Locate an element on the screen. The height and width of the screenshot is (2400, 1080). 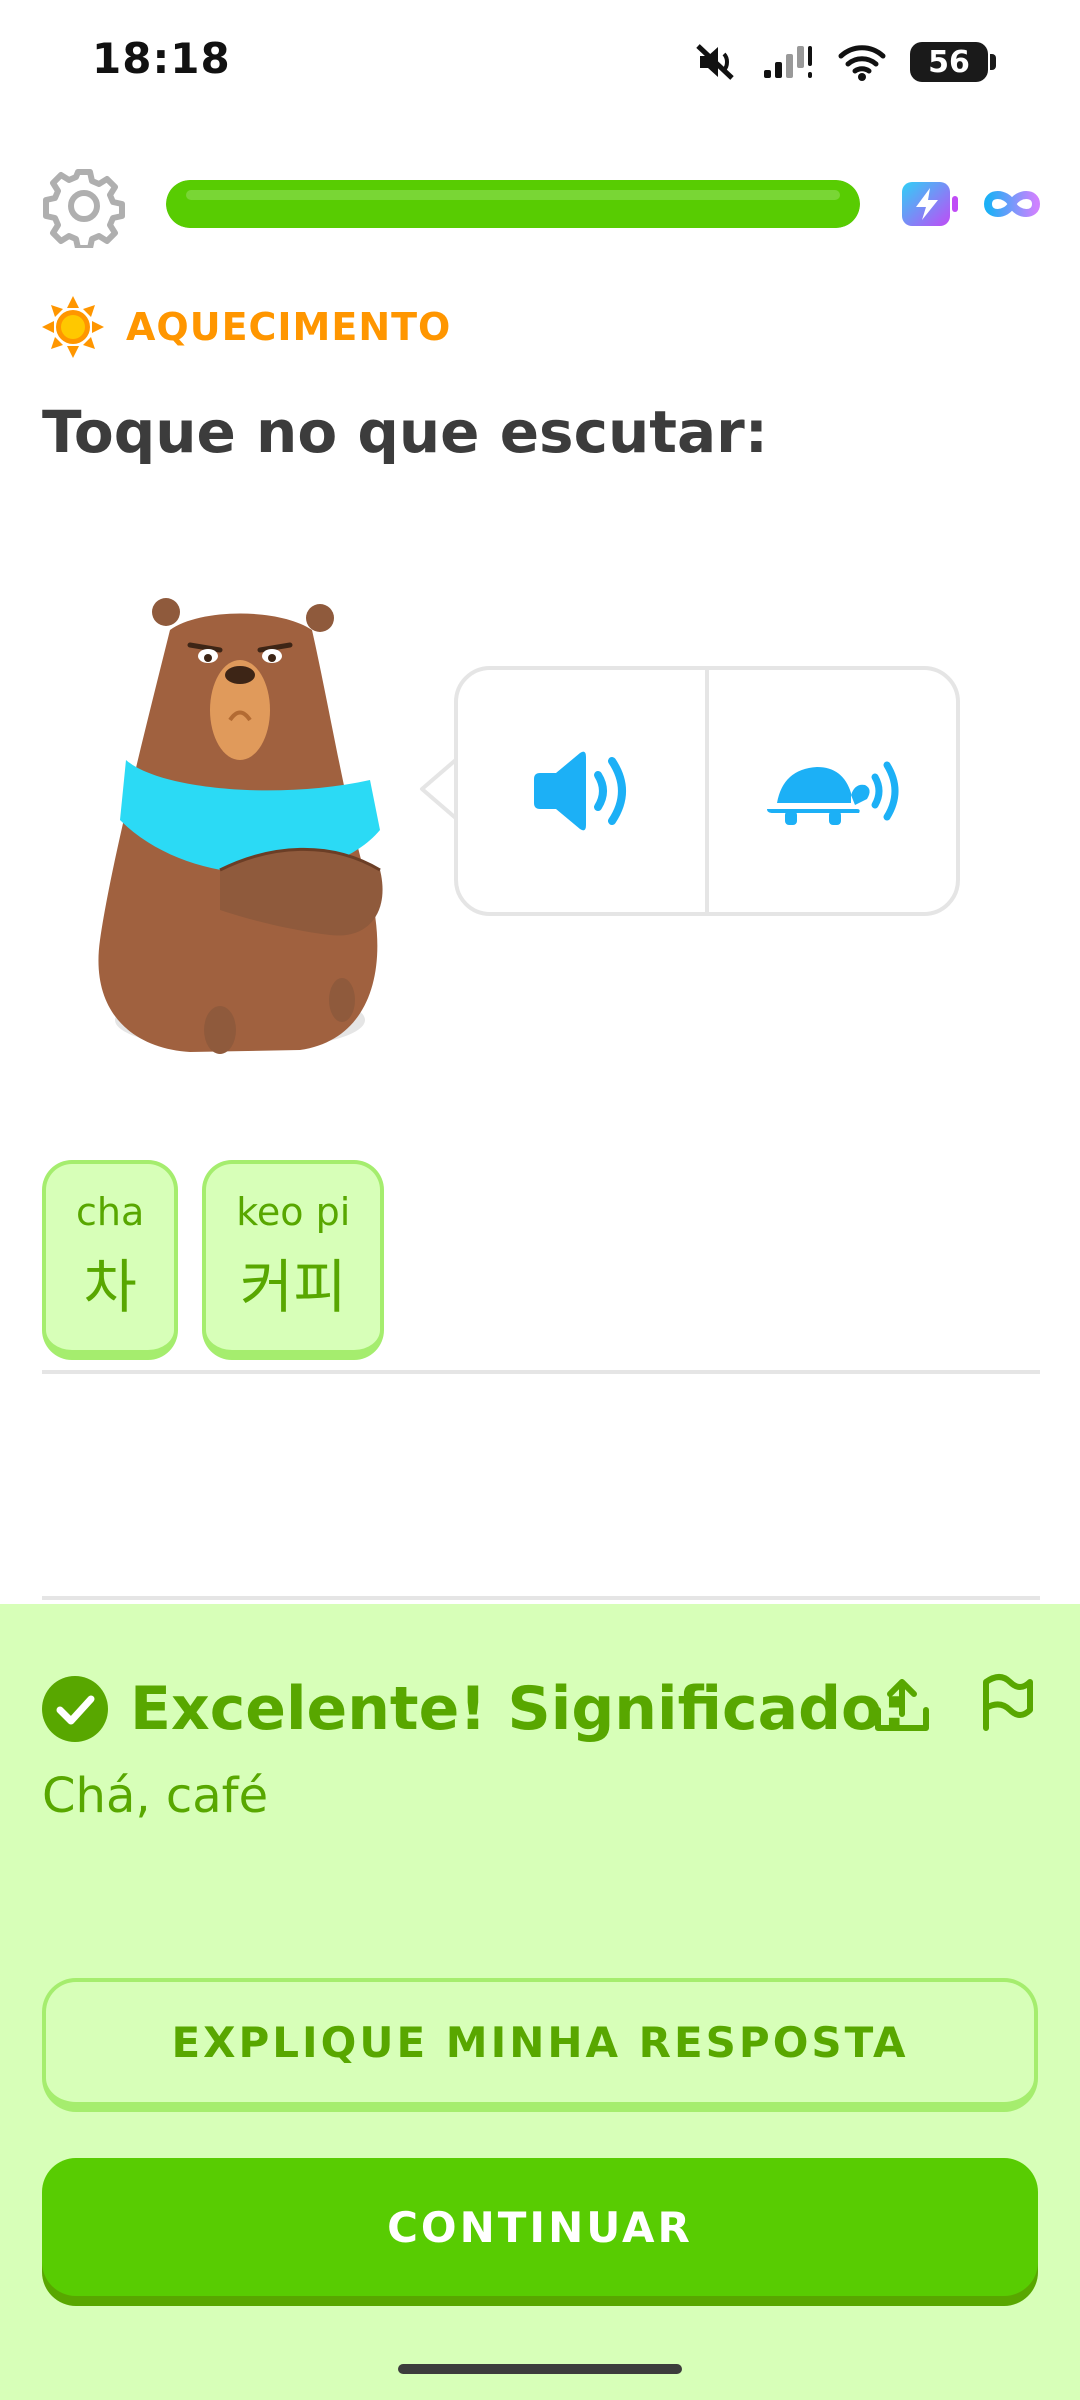
speaker-icon is located at coordinates (579, 791).